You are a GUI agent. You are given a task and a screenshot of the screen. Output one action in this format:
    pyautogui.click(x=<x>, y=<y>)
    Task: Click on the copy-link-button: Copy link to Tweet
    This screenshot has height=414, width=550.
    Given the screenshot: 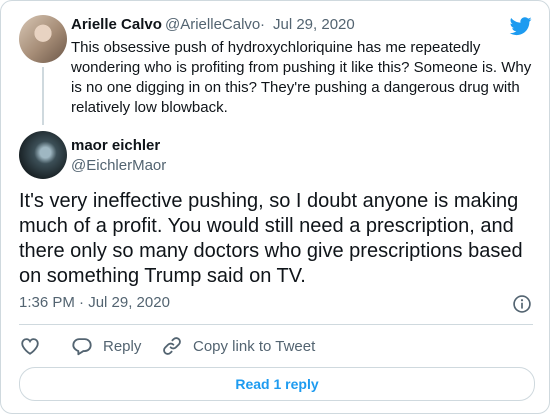 What is the action you would take?
    pyautogui.click(x=238, y=346)
    